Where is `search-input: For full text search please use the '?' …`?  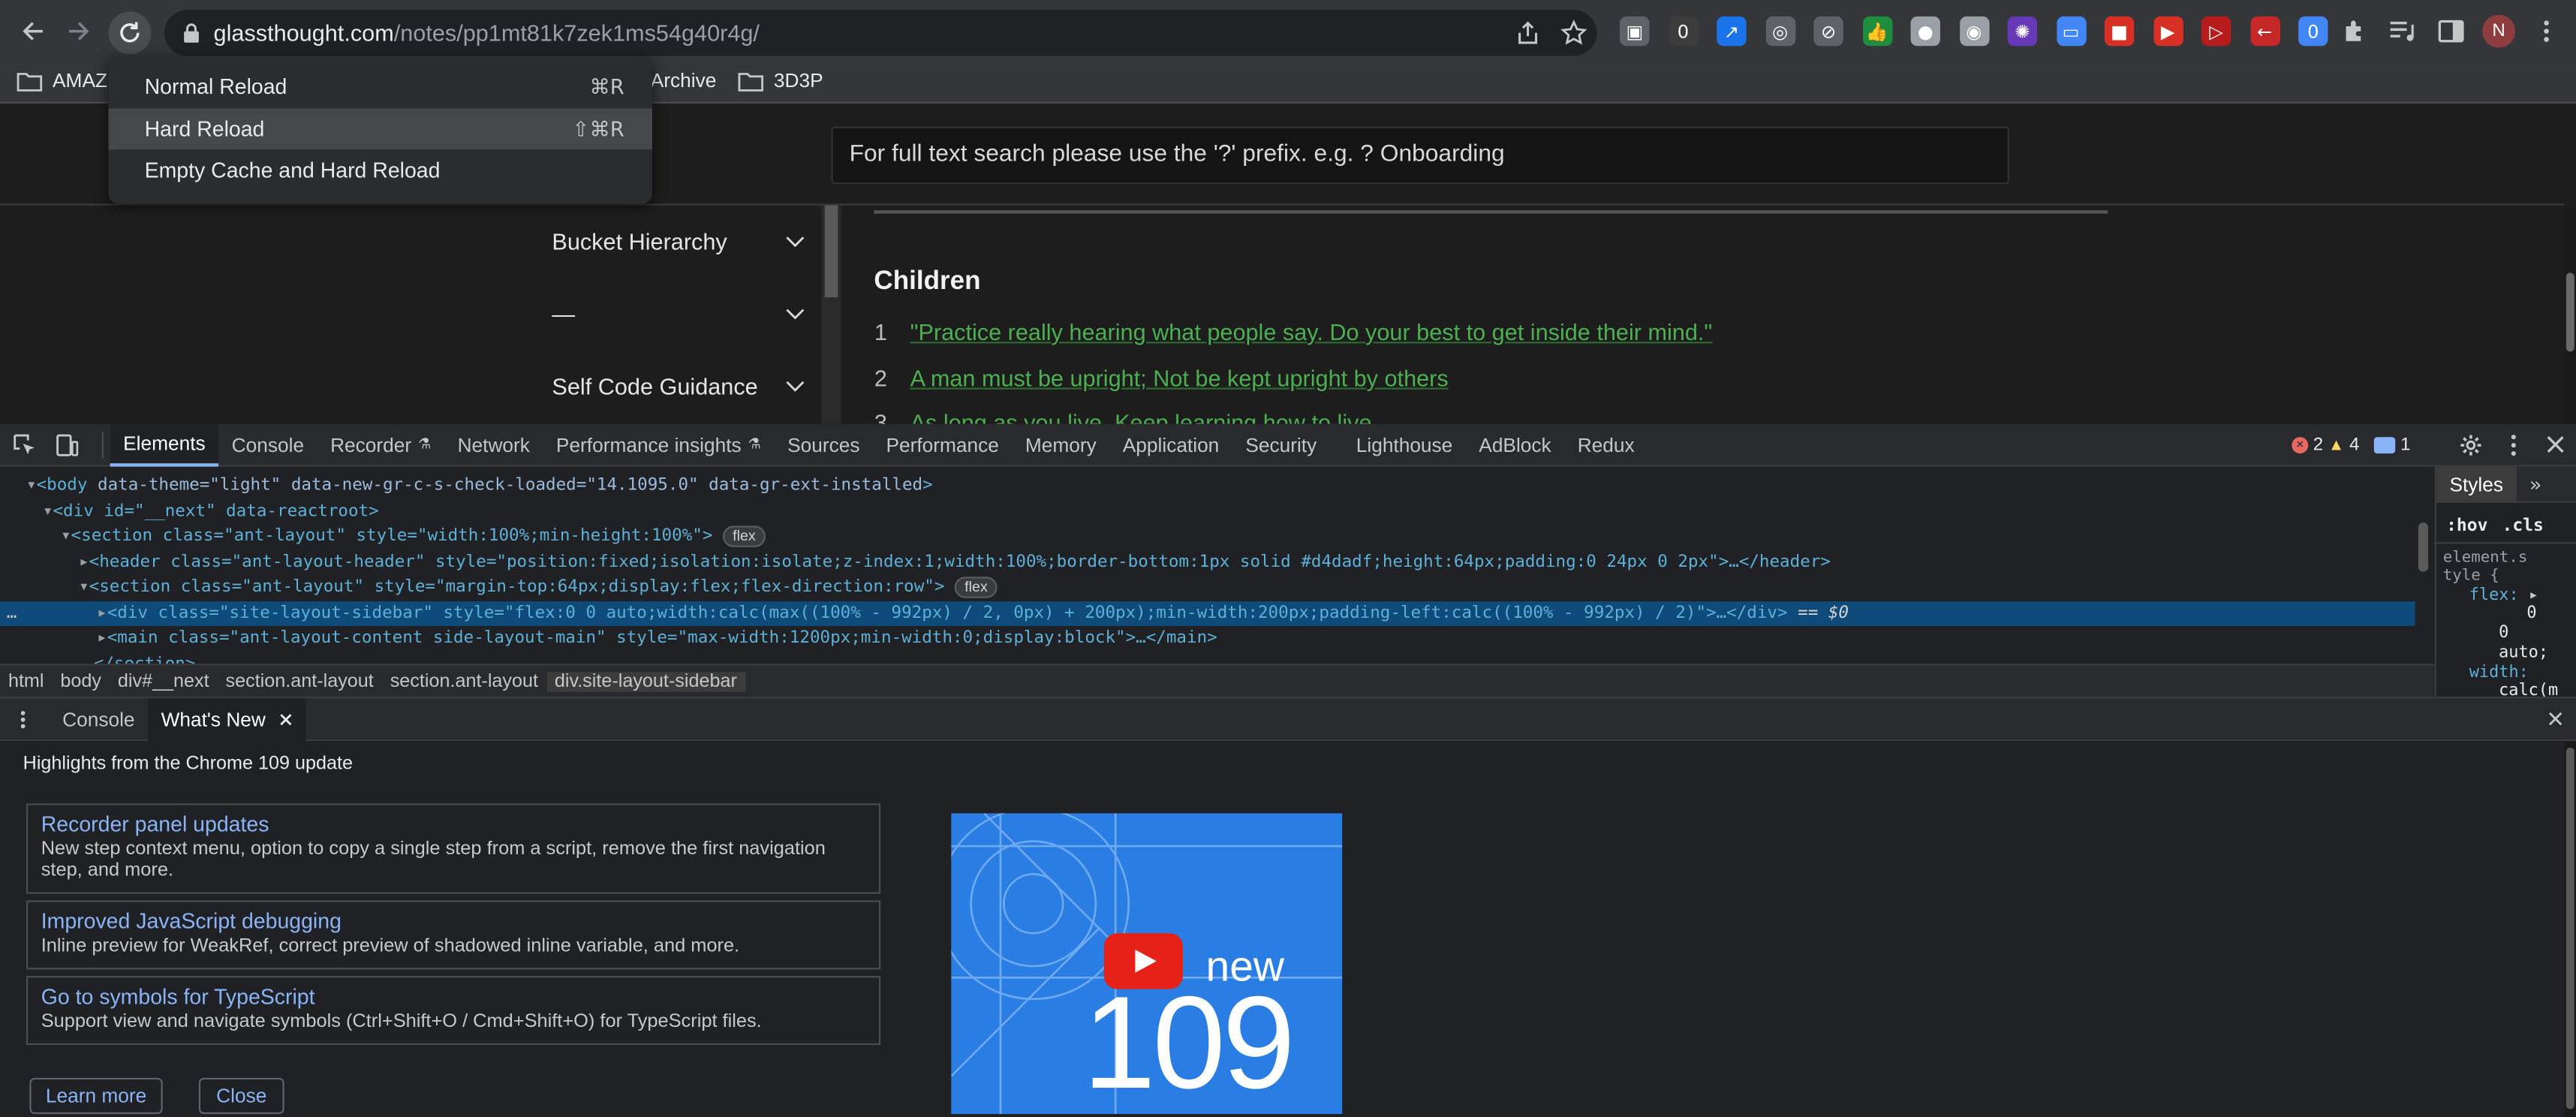 search-input: For full text search please use the '?' … is located at coordinates (1420, 155).